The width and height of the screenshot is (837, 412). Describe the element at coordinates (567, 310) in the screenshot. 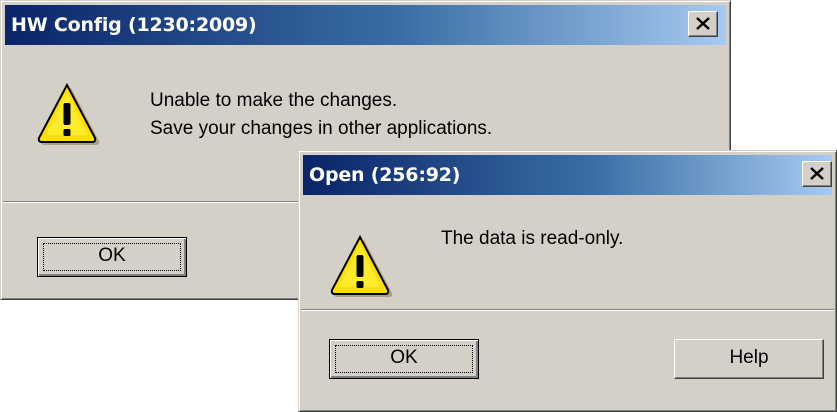

I see `open-separator` at that location.